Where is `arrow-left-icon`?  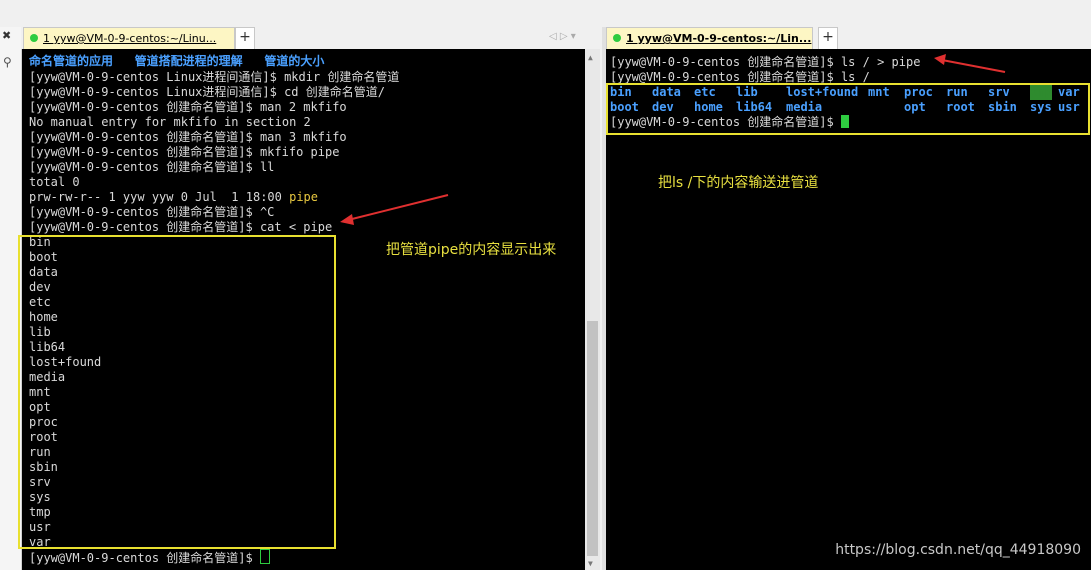 arrow-left-icon is located at coordinates (394, 209).